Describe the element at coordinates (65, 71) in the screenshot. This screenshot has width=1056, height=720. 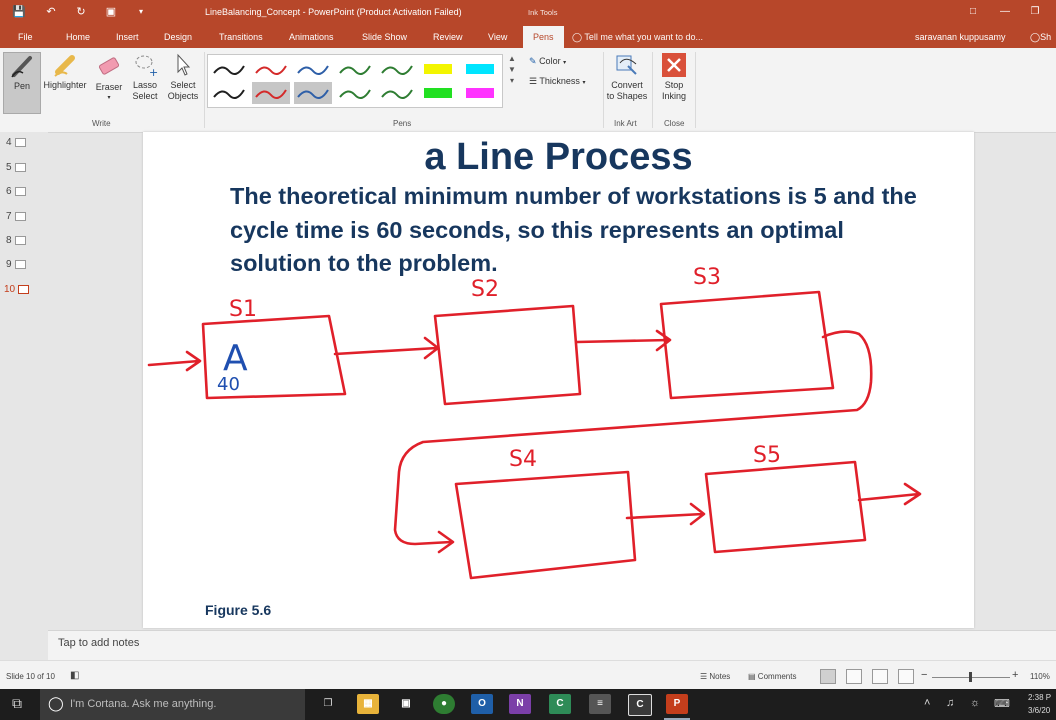
I see `highlighter-button: Highlighter` at that location.